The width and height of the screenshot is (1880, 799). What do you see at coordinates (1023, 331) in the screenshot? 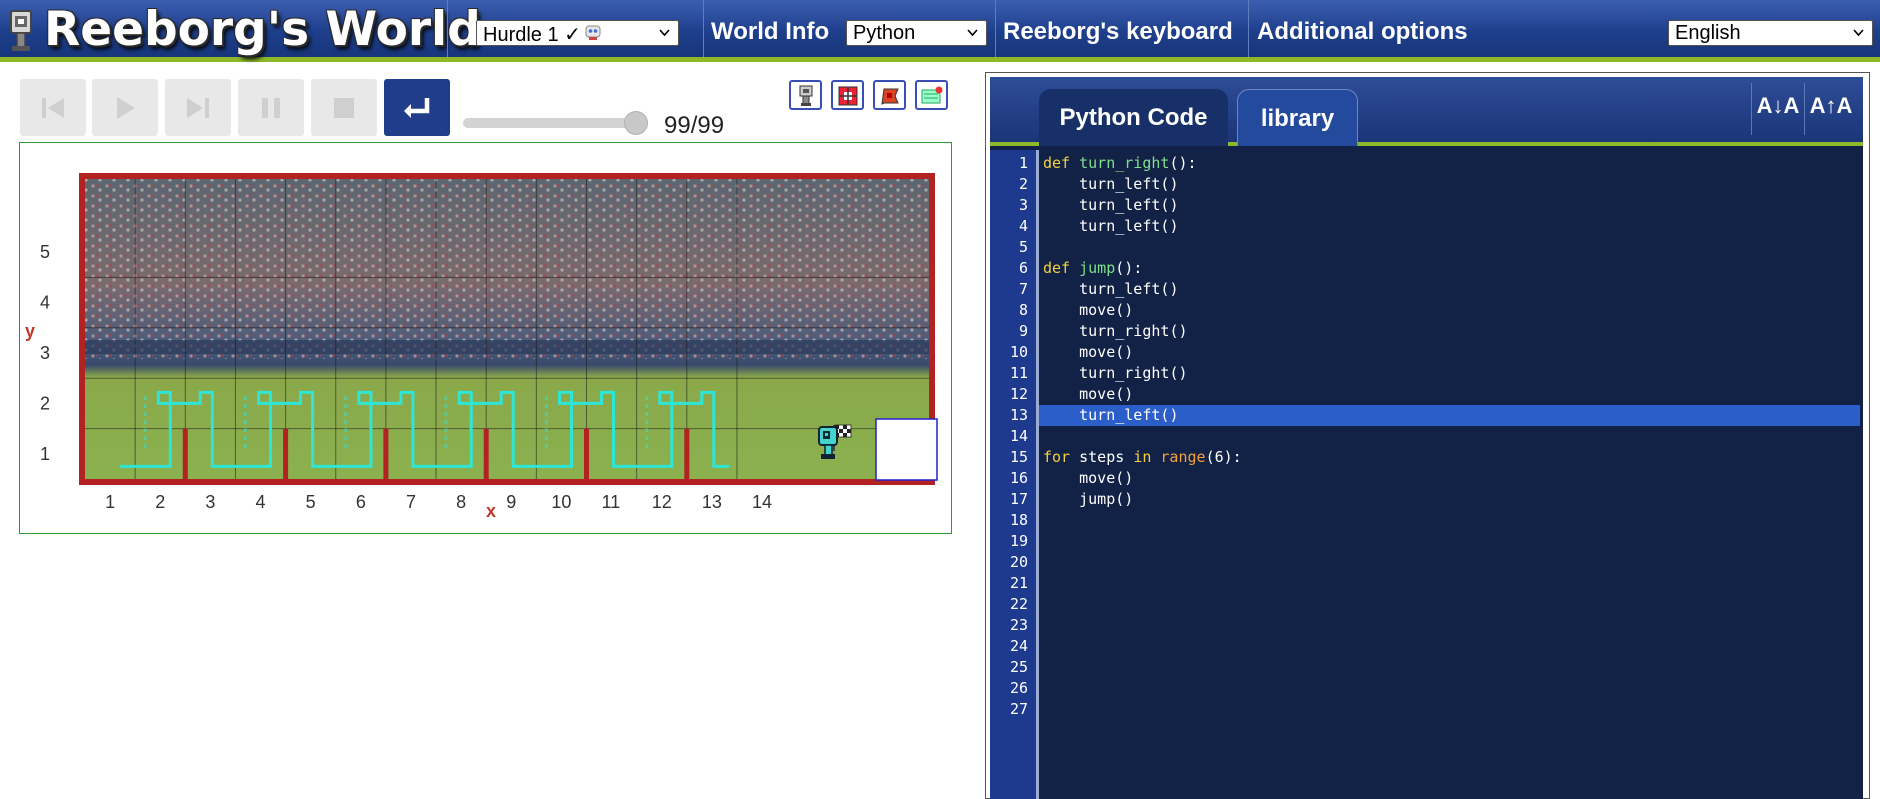
I see `line-number: 9` at bounding box center [1023, 331].